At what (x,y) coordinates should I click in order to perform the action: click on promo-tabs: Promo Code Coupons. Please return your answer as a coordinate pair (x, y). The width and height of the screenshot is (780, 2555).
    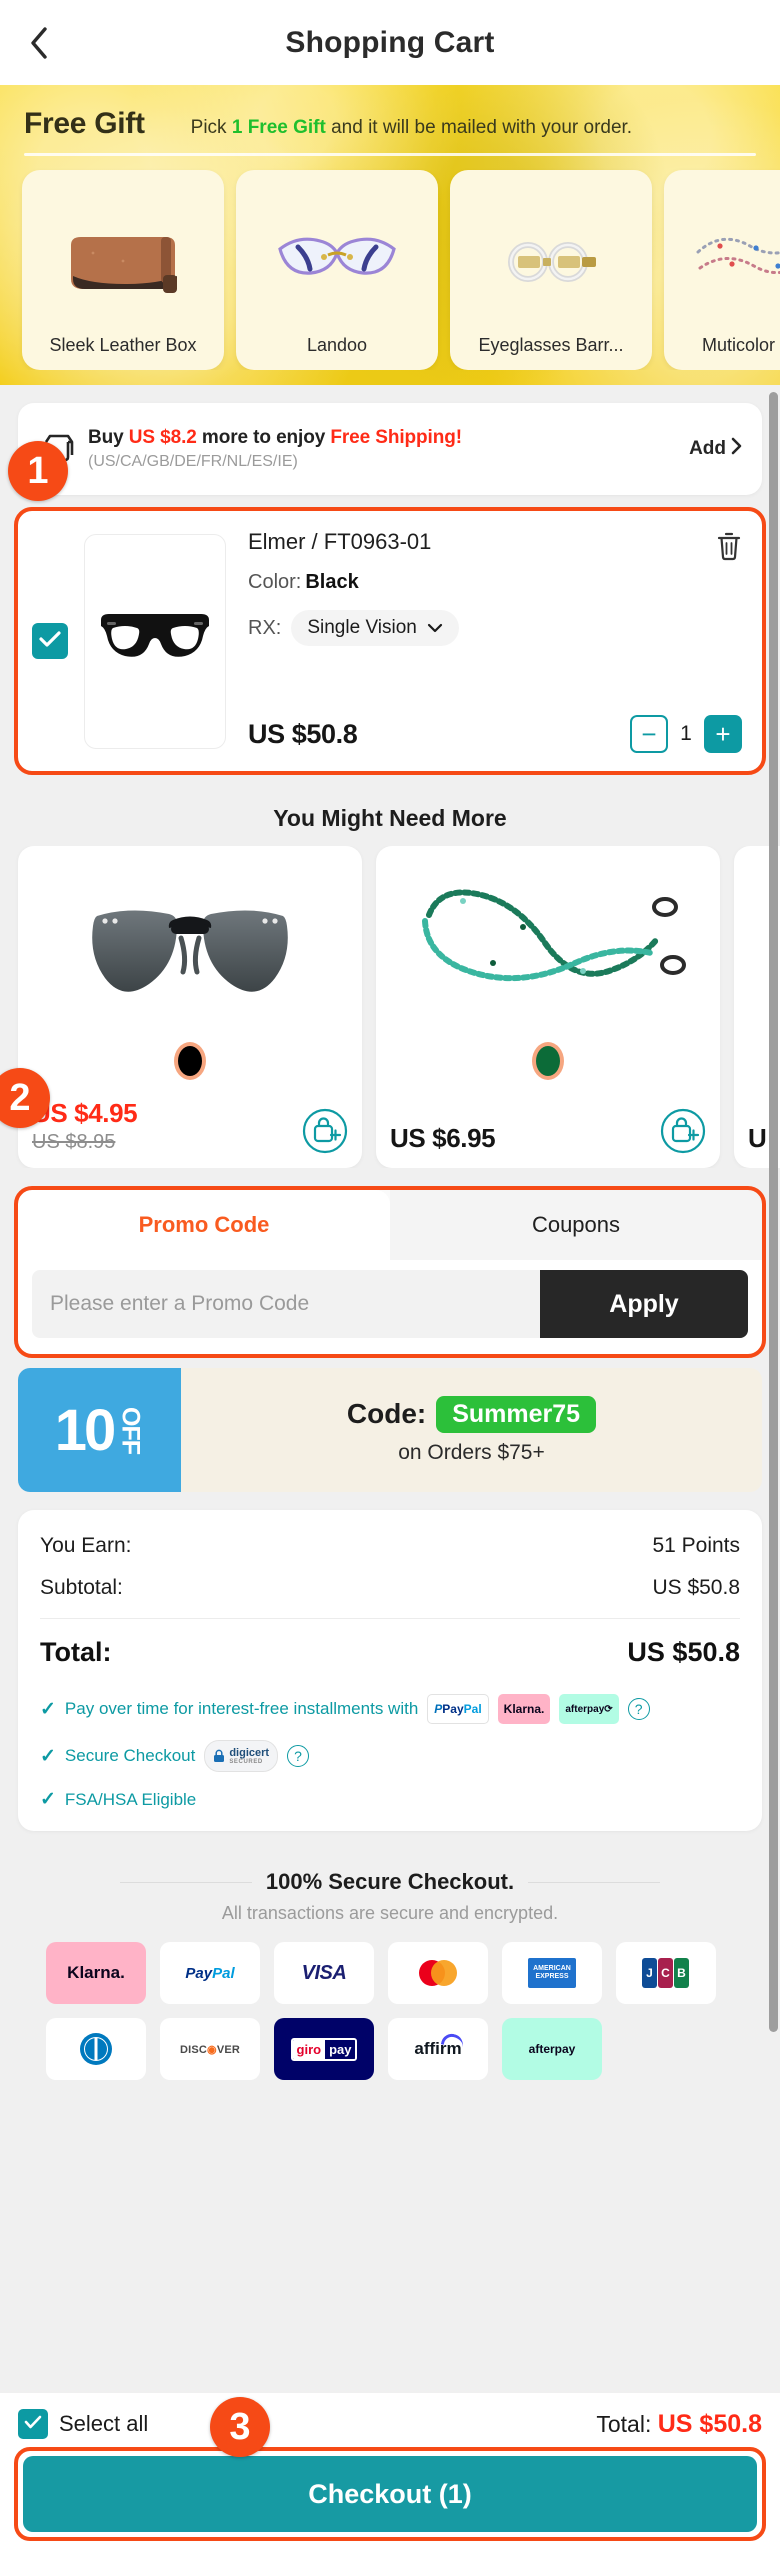
    Looking at the image, I should click on (390, 1225).